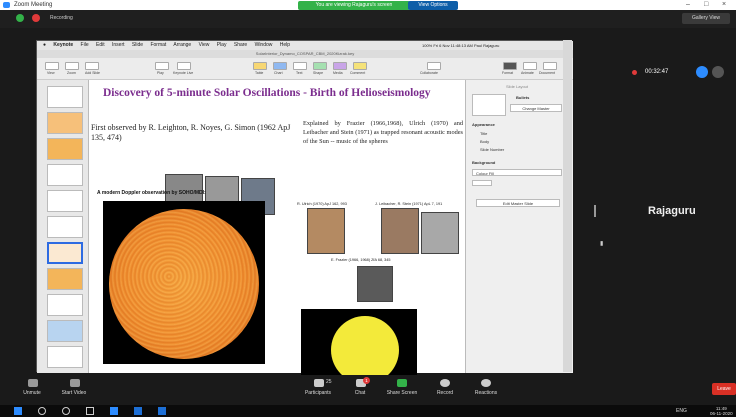 Image resolution: width=736 pixels, height=417 pixels. Describe the element at coordinates (20, 18) in the screenshot. I see `shield-icon` at that location.